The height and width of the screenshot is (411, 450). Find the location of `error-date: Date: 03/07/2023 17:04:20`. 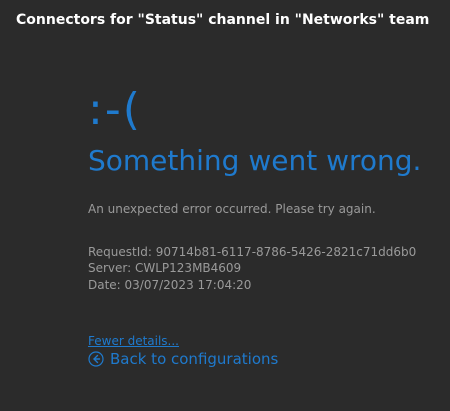

error-date: Date: 03/07/2023 17:04:20 is located at coordinates (170, 285).